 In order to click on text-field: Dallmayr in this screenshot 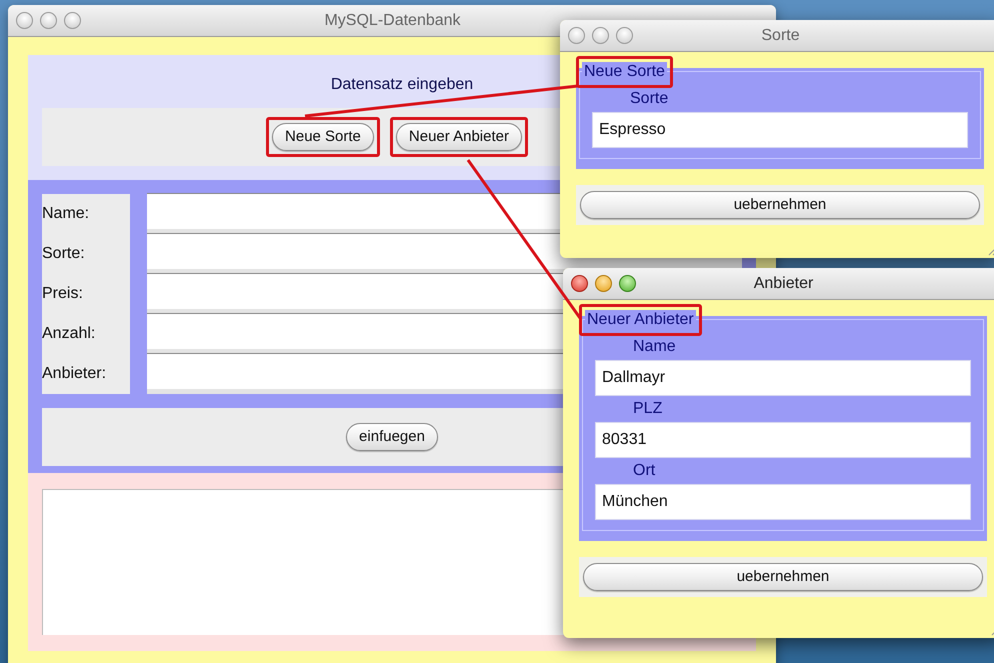, I will do `click(783, 378)`.